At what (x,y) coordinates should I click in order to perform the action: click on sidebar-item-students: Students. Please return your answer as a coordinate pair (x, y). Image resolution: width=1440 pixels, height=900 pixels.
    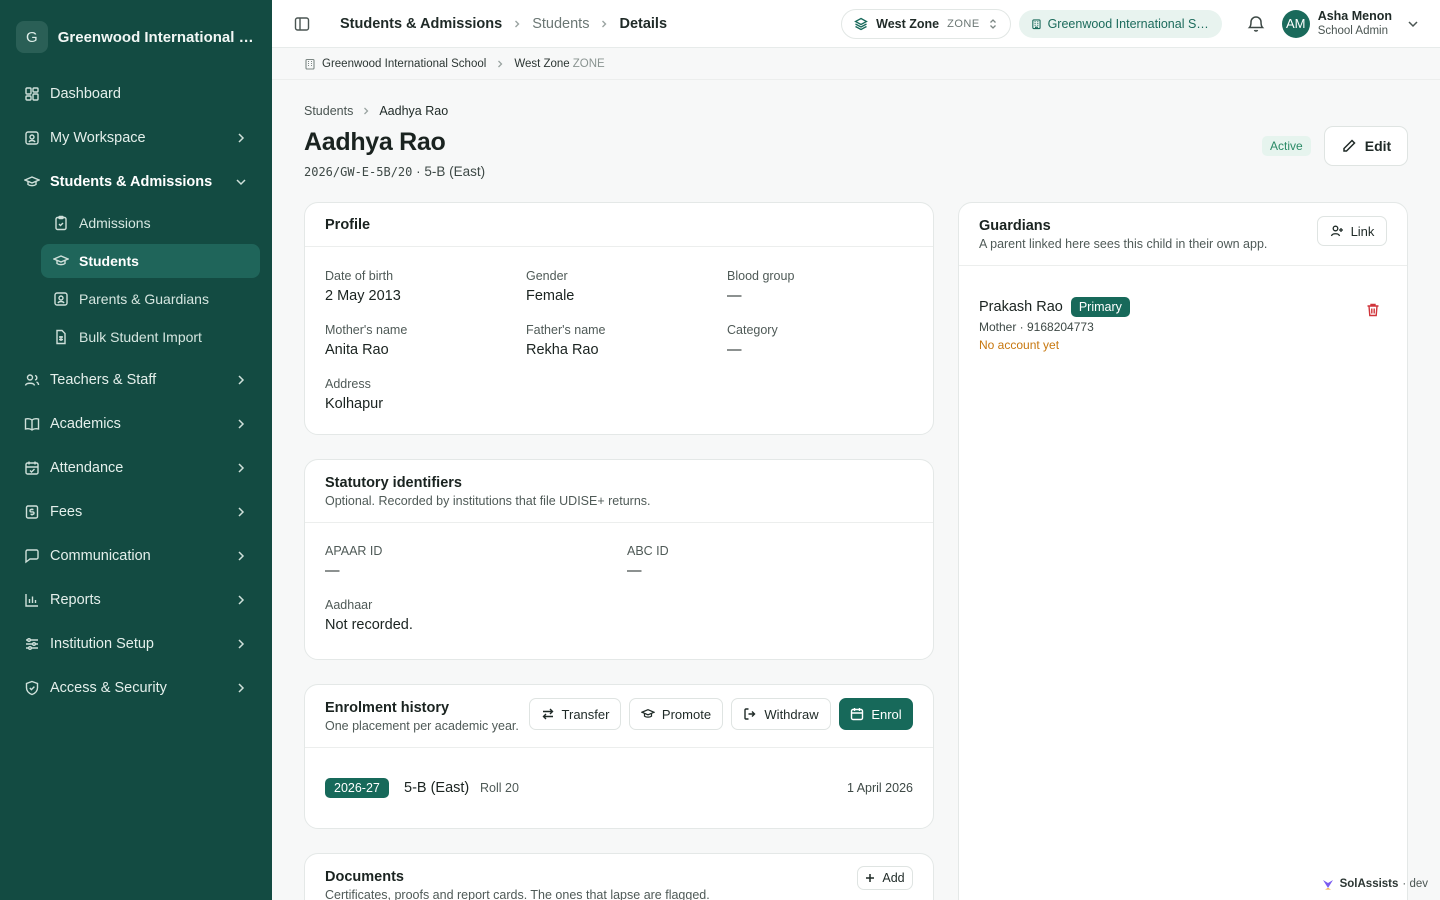
    Looking at the image, I should click on (150, 261).